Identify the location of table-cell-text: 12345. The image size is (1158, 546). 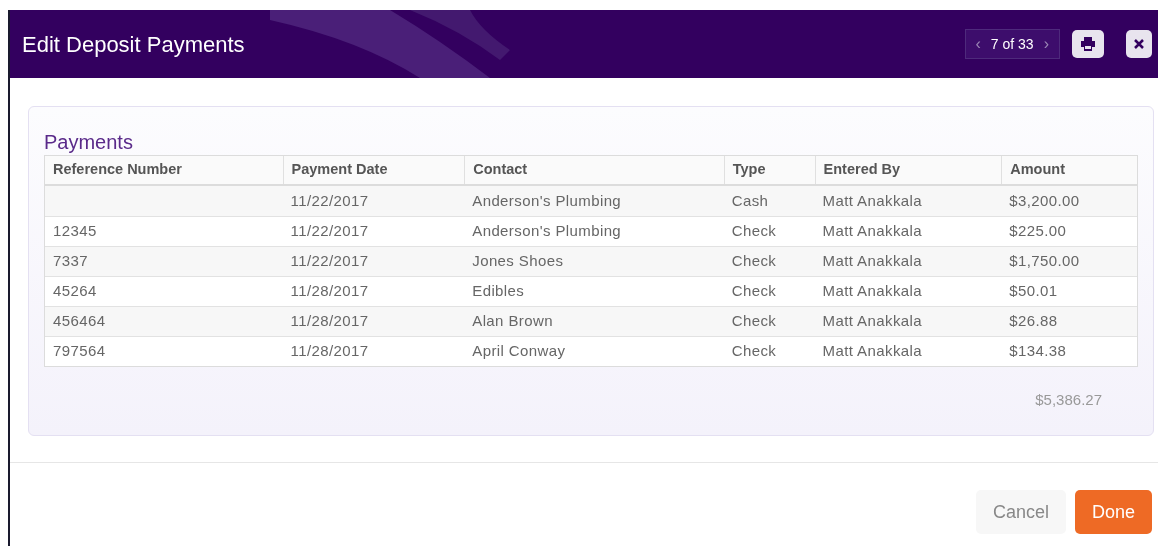
(75, 231).